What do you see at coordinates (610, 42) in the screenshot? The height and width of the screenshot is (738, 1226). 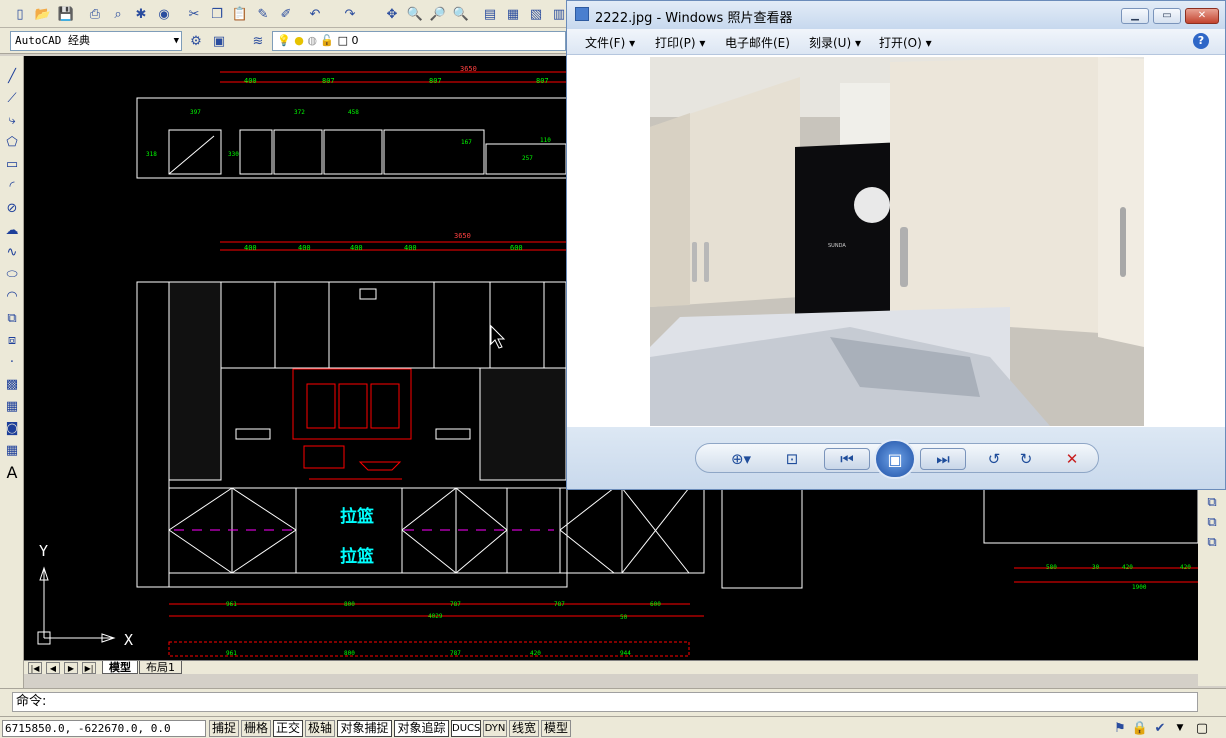 I see `menu-file: 文件(F) ▾` at bounding box center [610, 42].